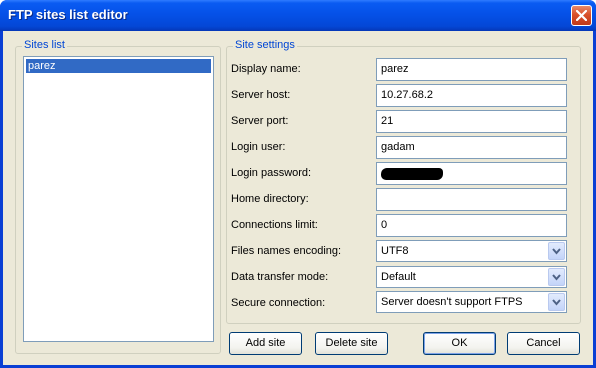  What do you see at coordinates (398, 277) in the screenshot?
I see `data-transfer-mode-value: Default` at bounding box center [398, 277].